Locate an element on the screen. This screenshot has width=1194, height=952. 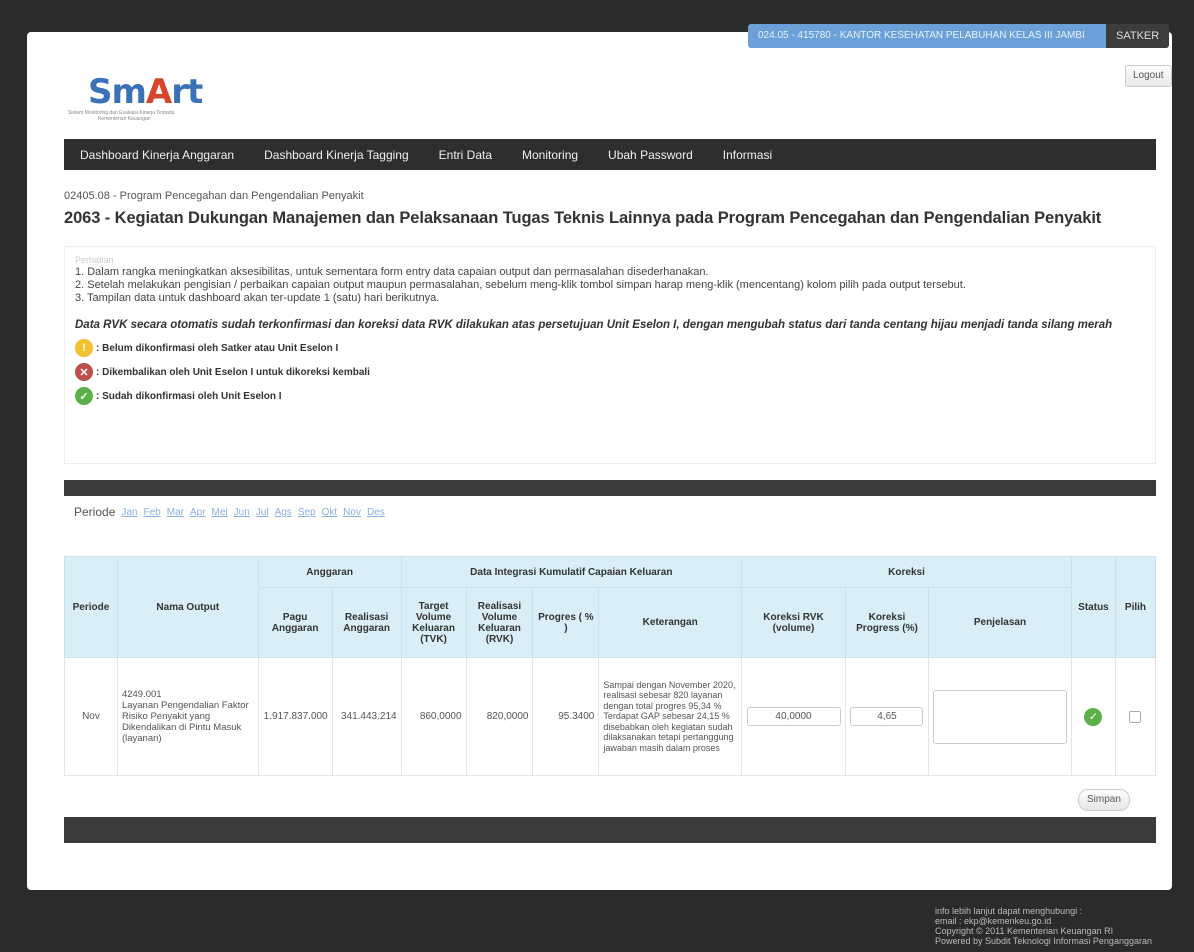
col-keterangan: Keterangan is located at coordinates (670, 622).